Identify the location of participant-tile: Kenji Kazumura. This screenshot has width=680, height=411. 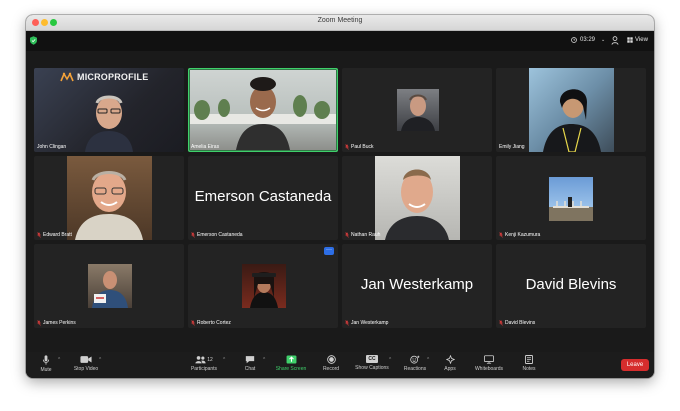
(571, 198).